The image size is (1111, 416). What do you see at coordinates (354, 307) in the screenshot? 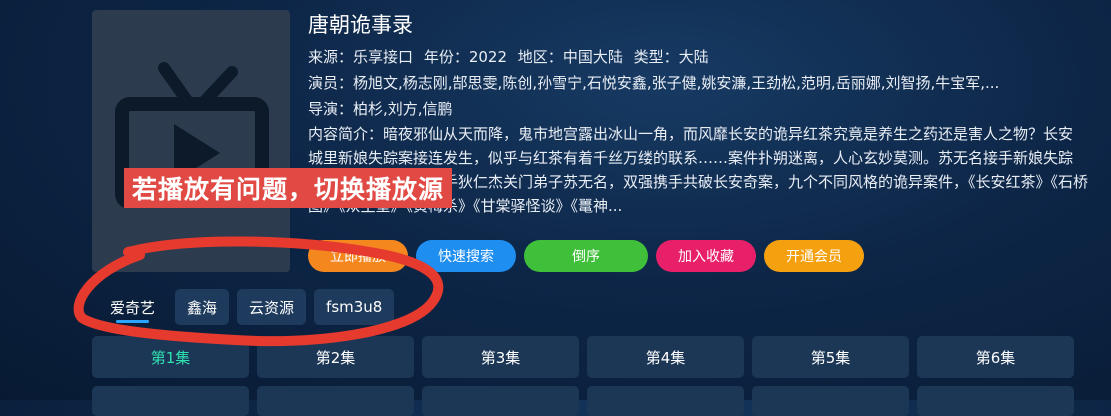
I see `source-tab-fsm3u8: fsm3u8` at bounding box center [354, 307].